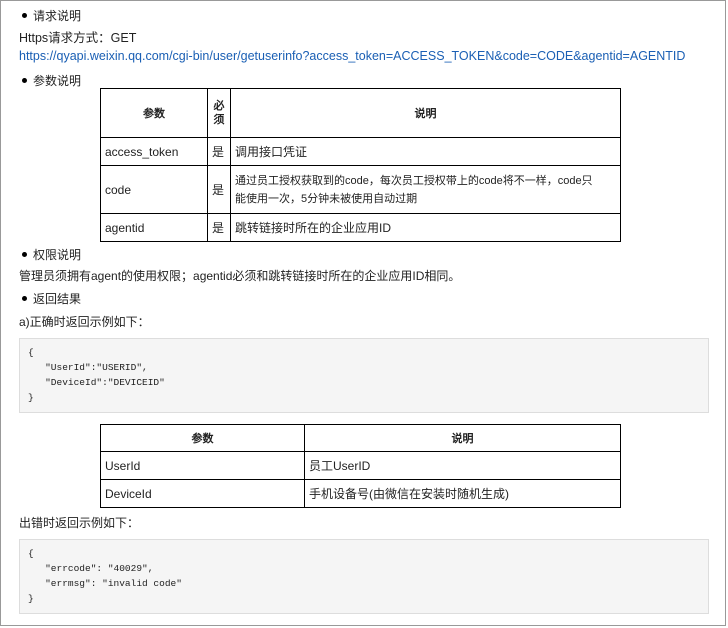  What do you see at coordinates (78, 38) in the screenshot?
I see `request-method: Https请求方式：GET` at bounding box center [78, 38].